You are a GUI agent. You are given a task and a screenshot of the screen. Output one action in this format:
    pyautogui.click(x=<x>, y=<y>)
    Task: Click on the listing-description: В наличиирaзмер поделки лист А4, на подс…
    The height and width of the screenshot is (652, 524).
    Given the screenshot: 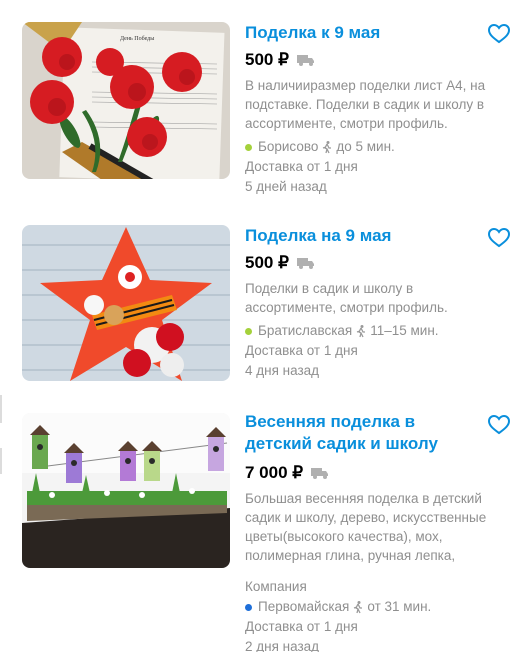 What is the action you would take?
    pyautogui.click(x=365, y=104)
    